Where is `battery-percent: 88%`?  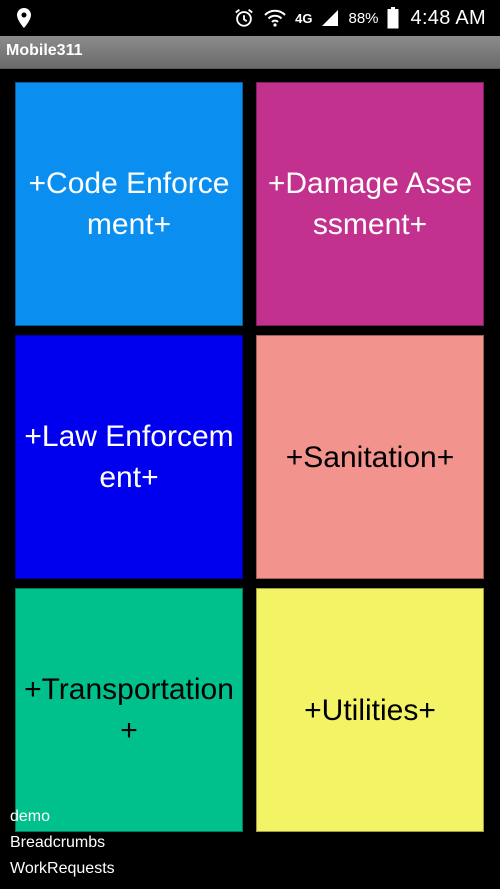 battery-percent: 88% is located at coordinates (363, 18).